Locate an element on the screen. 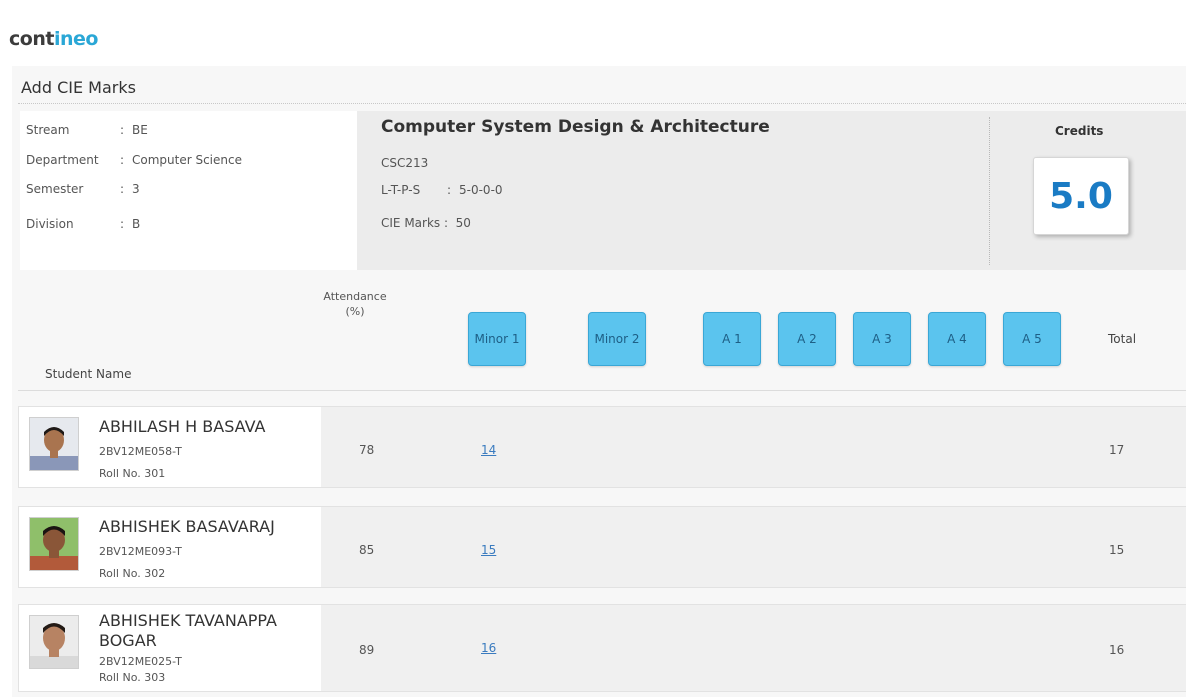 The image size is (1186, 697). student-roll: Roll No. 301 is located at coordinates (132, 473).